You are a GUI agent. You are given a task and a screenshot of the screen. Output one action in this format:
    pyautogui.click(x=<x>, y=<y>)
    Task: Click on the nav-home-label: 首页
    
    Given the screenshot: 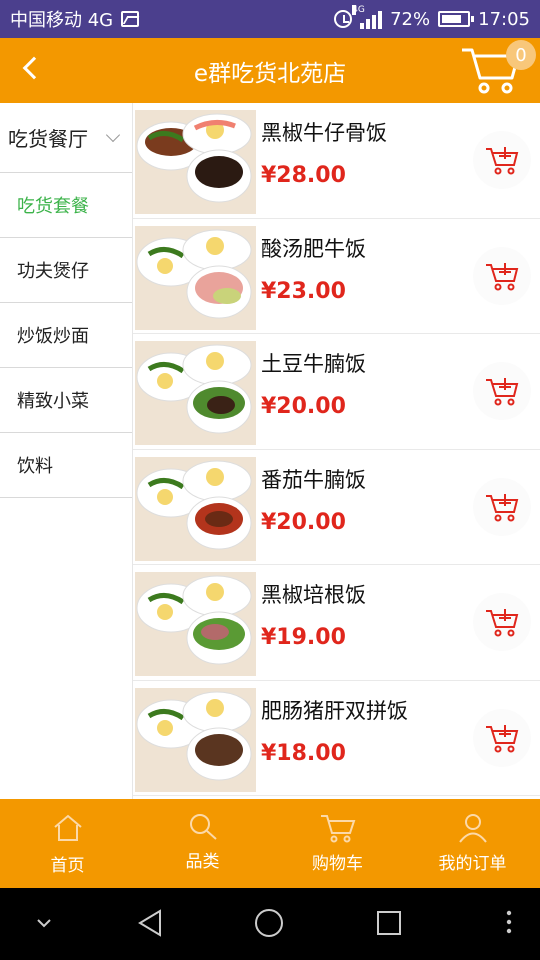 What is the action you would take?
    pyautogui.click(x=67, y=866)
    